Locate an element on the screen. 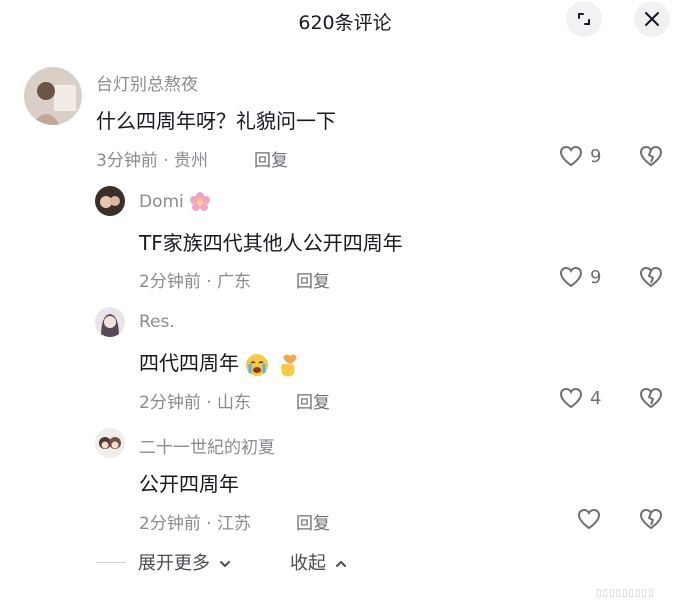 The width and height of the screenshot is (690, 603). like-button is located at coordinates (589, 519).